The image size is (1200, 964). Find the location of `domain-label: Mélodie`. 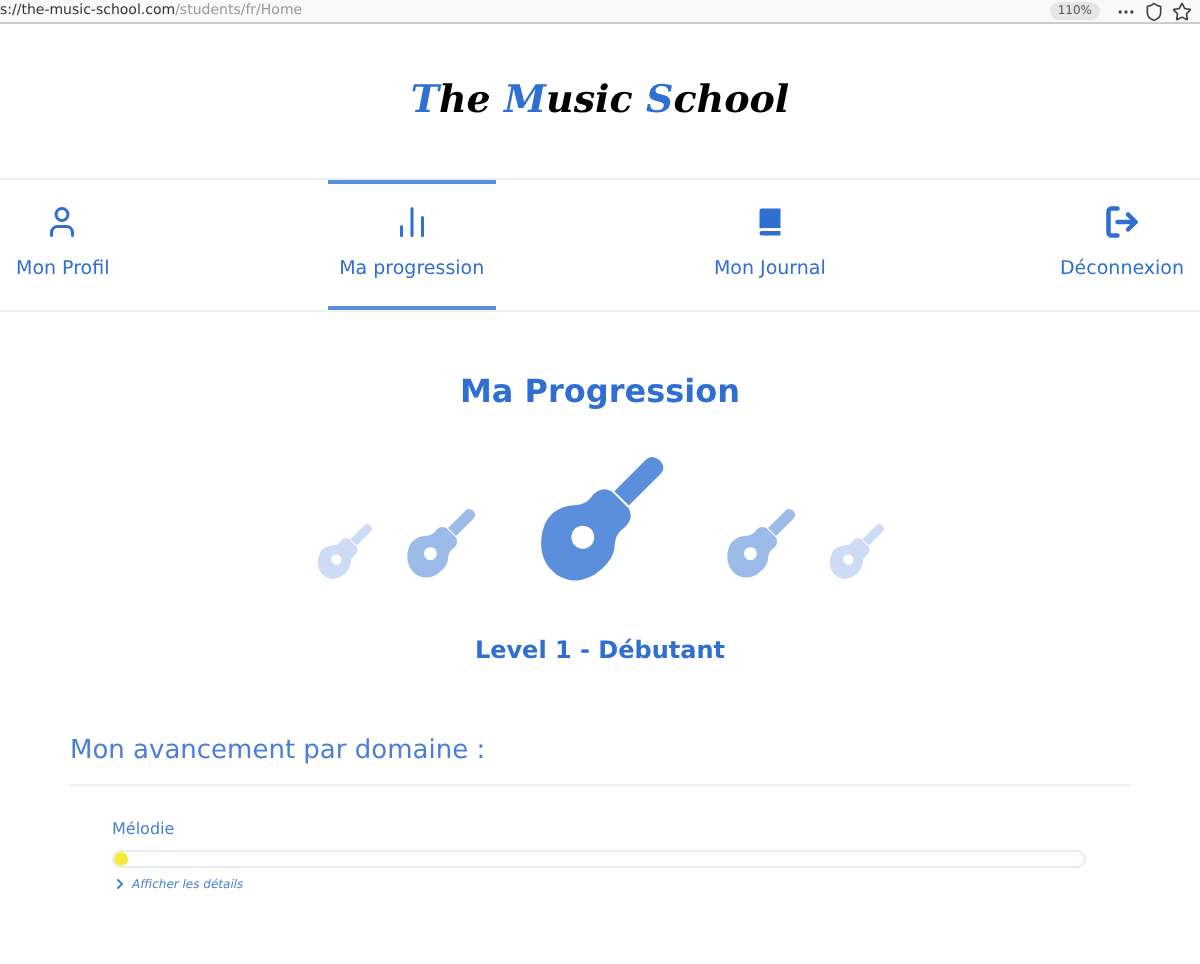

domain-label: Mélodie is located at coordinates (144, 829).